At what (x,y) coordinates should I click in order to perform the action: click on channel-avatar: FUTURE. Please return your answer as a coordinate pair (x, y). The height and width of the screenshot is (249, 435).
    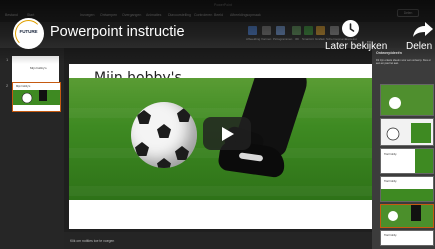
    Looking at the image, I should click on (28, 33).